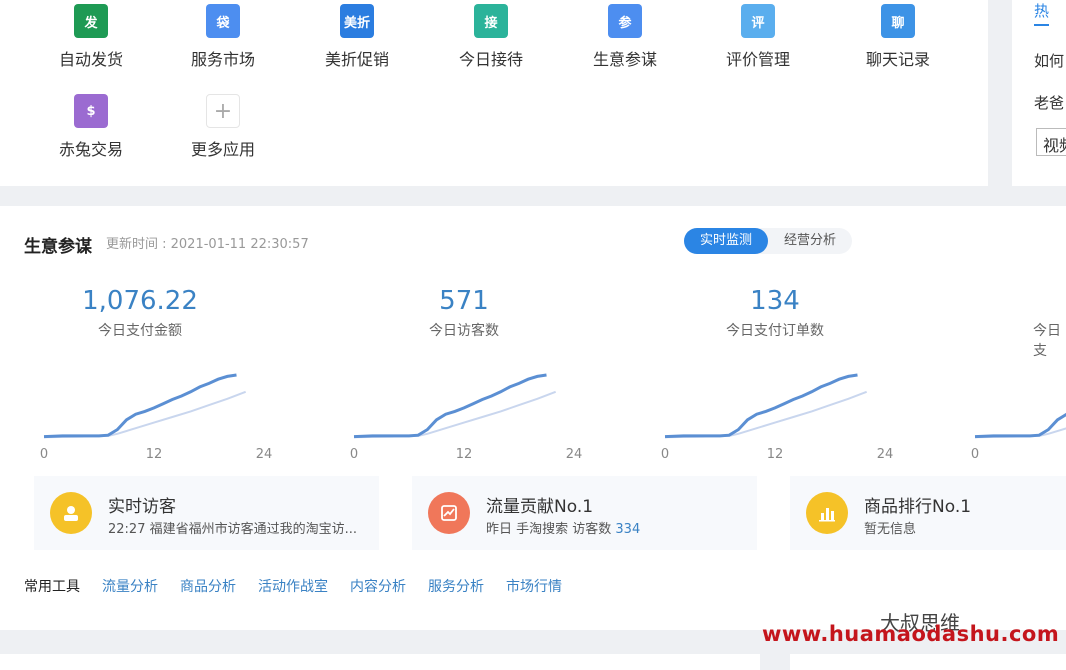 This screenshot has height=670, width=1066. Describe the element at coordinates (628, 529) in the screenshot. I see `visitor-count: 334` at that location.